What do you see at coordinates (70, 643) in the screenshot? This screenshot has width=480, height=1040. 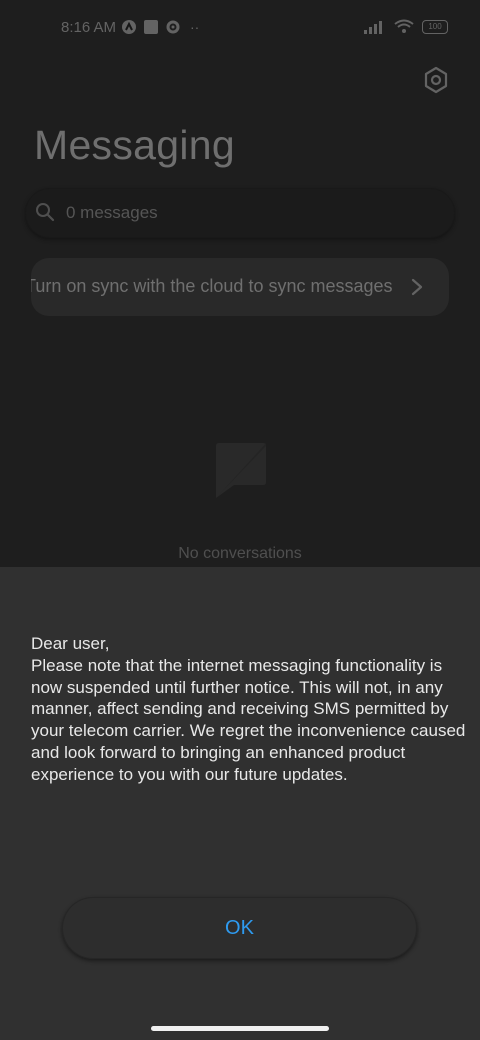 I see `dialog-greeting: Dear user,` at bounding box center [70, 643].